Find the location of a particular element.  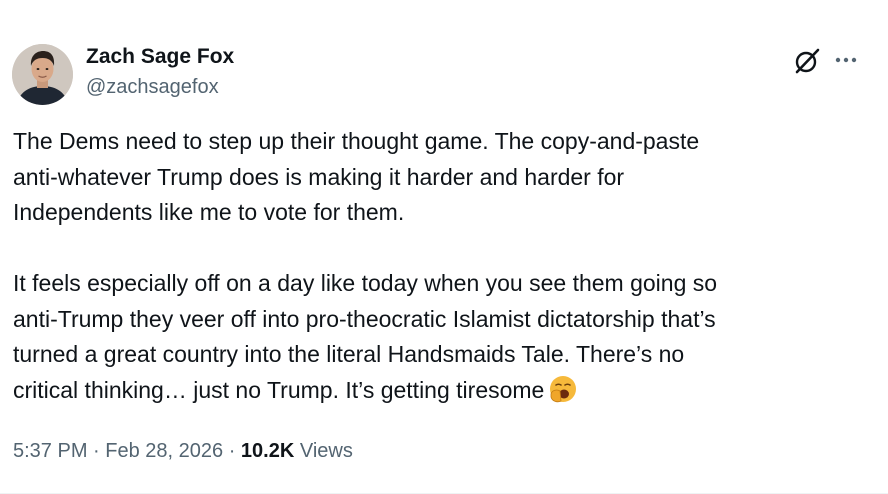

avatar is located at coordinates (42, 74).